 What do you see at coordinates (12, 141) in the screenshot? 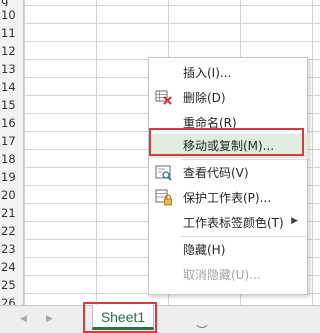
I see `row-header: 17` at bounding box center [12, 141].